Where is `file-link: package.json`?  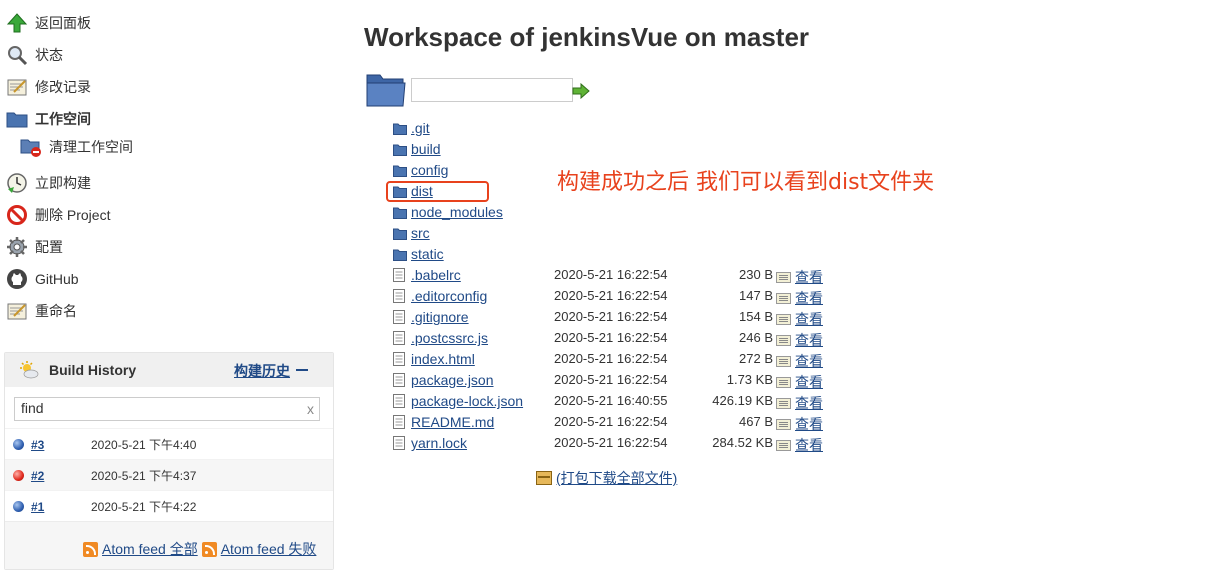
file-link: package.json is located at coordinates (452, 380).